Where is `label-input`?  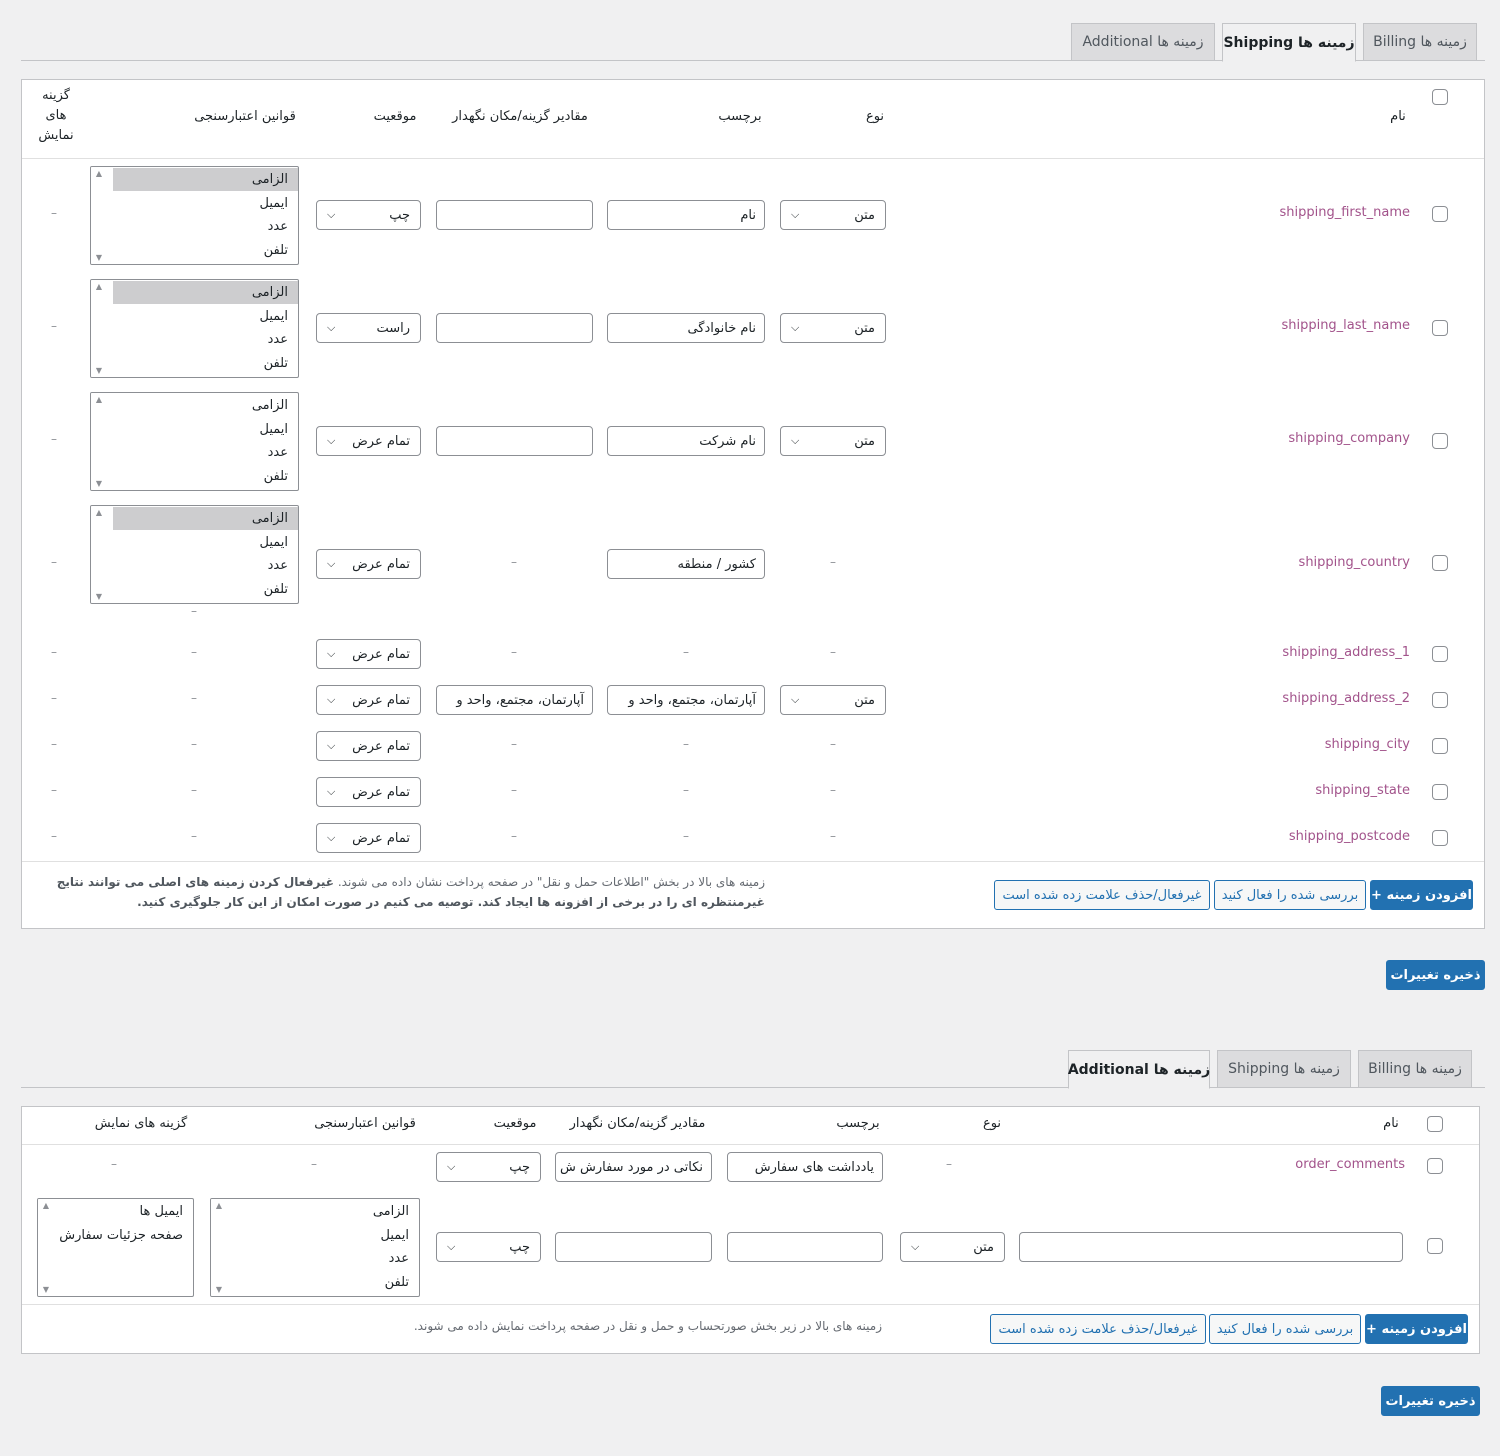 label-input is located at coordinates (805, 1247).